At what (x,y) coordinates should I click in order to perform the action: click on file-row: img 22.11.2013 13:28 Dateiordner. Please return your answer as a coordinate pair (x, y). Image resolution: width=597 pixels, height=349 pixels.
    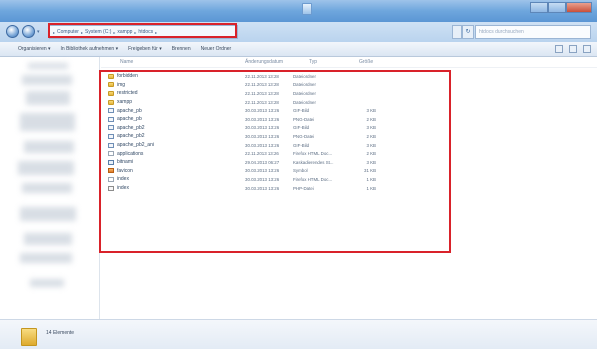
    Looking at the image, I should click on (276, 85).